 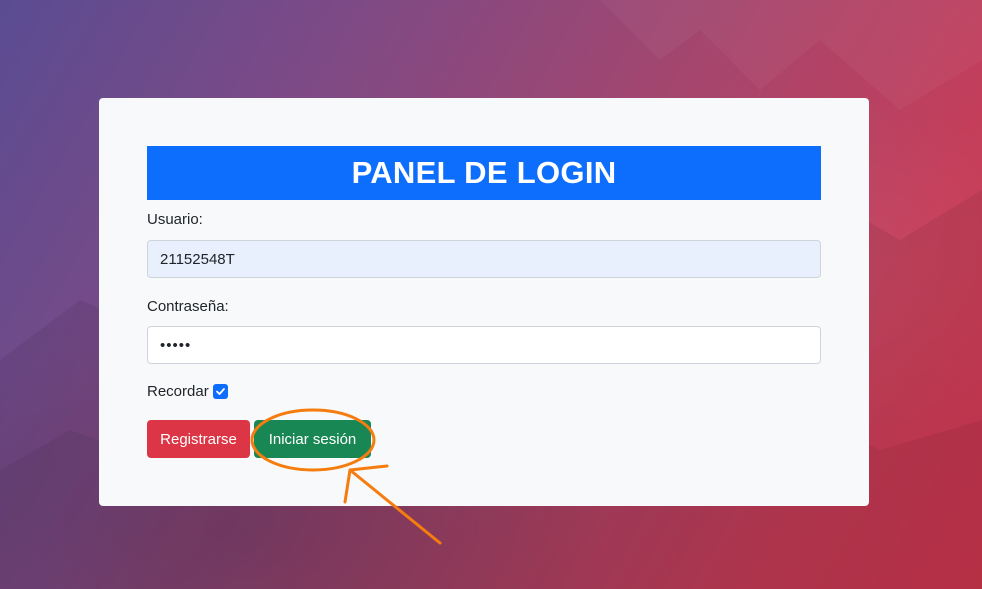 I want to click on panel-title: PANEL DE LOGIN, so click(x=484, y=173).